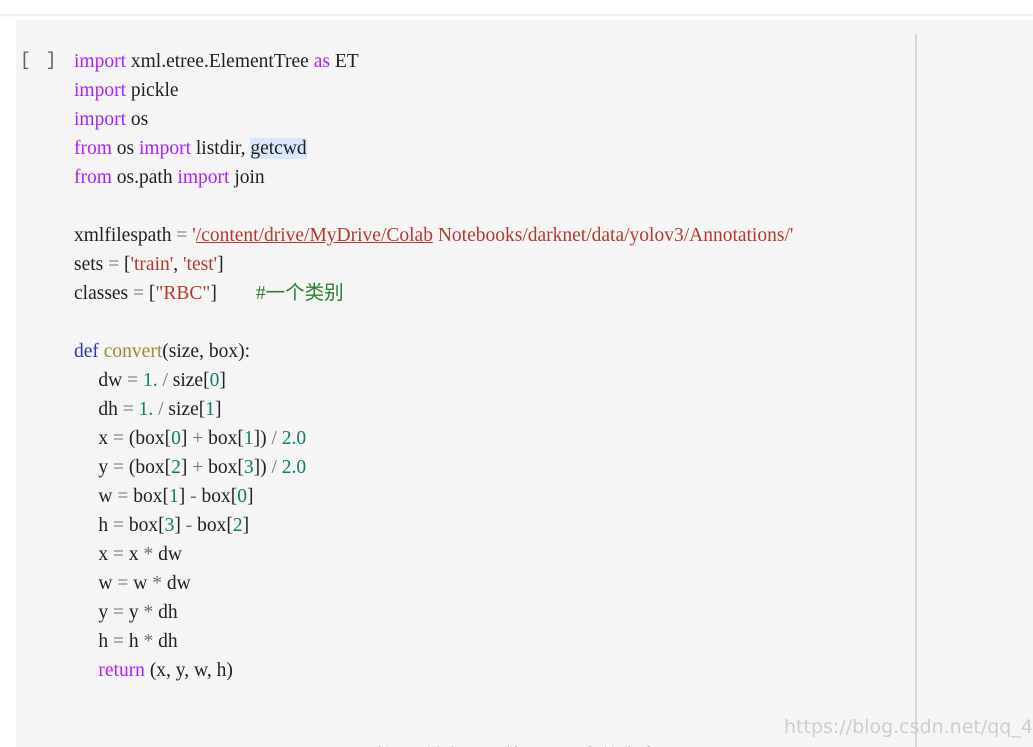 The height and width of the screenshot is (747, 1033). I want to click on code-line: return (x, y, w, h), so click(553, 670).